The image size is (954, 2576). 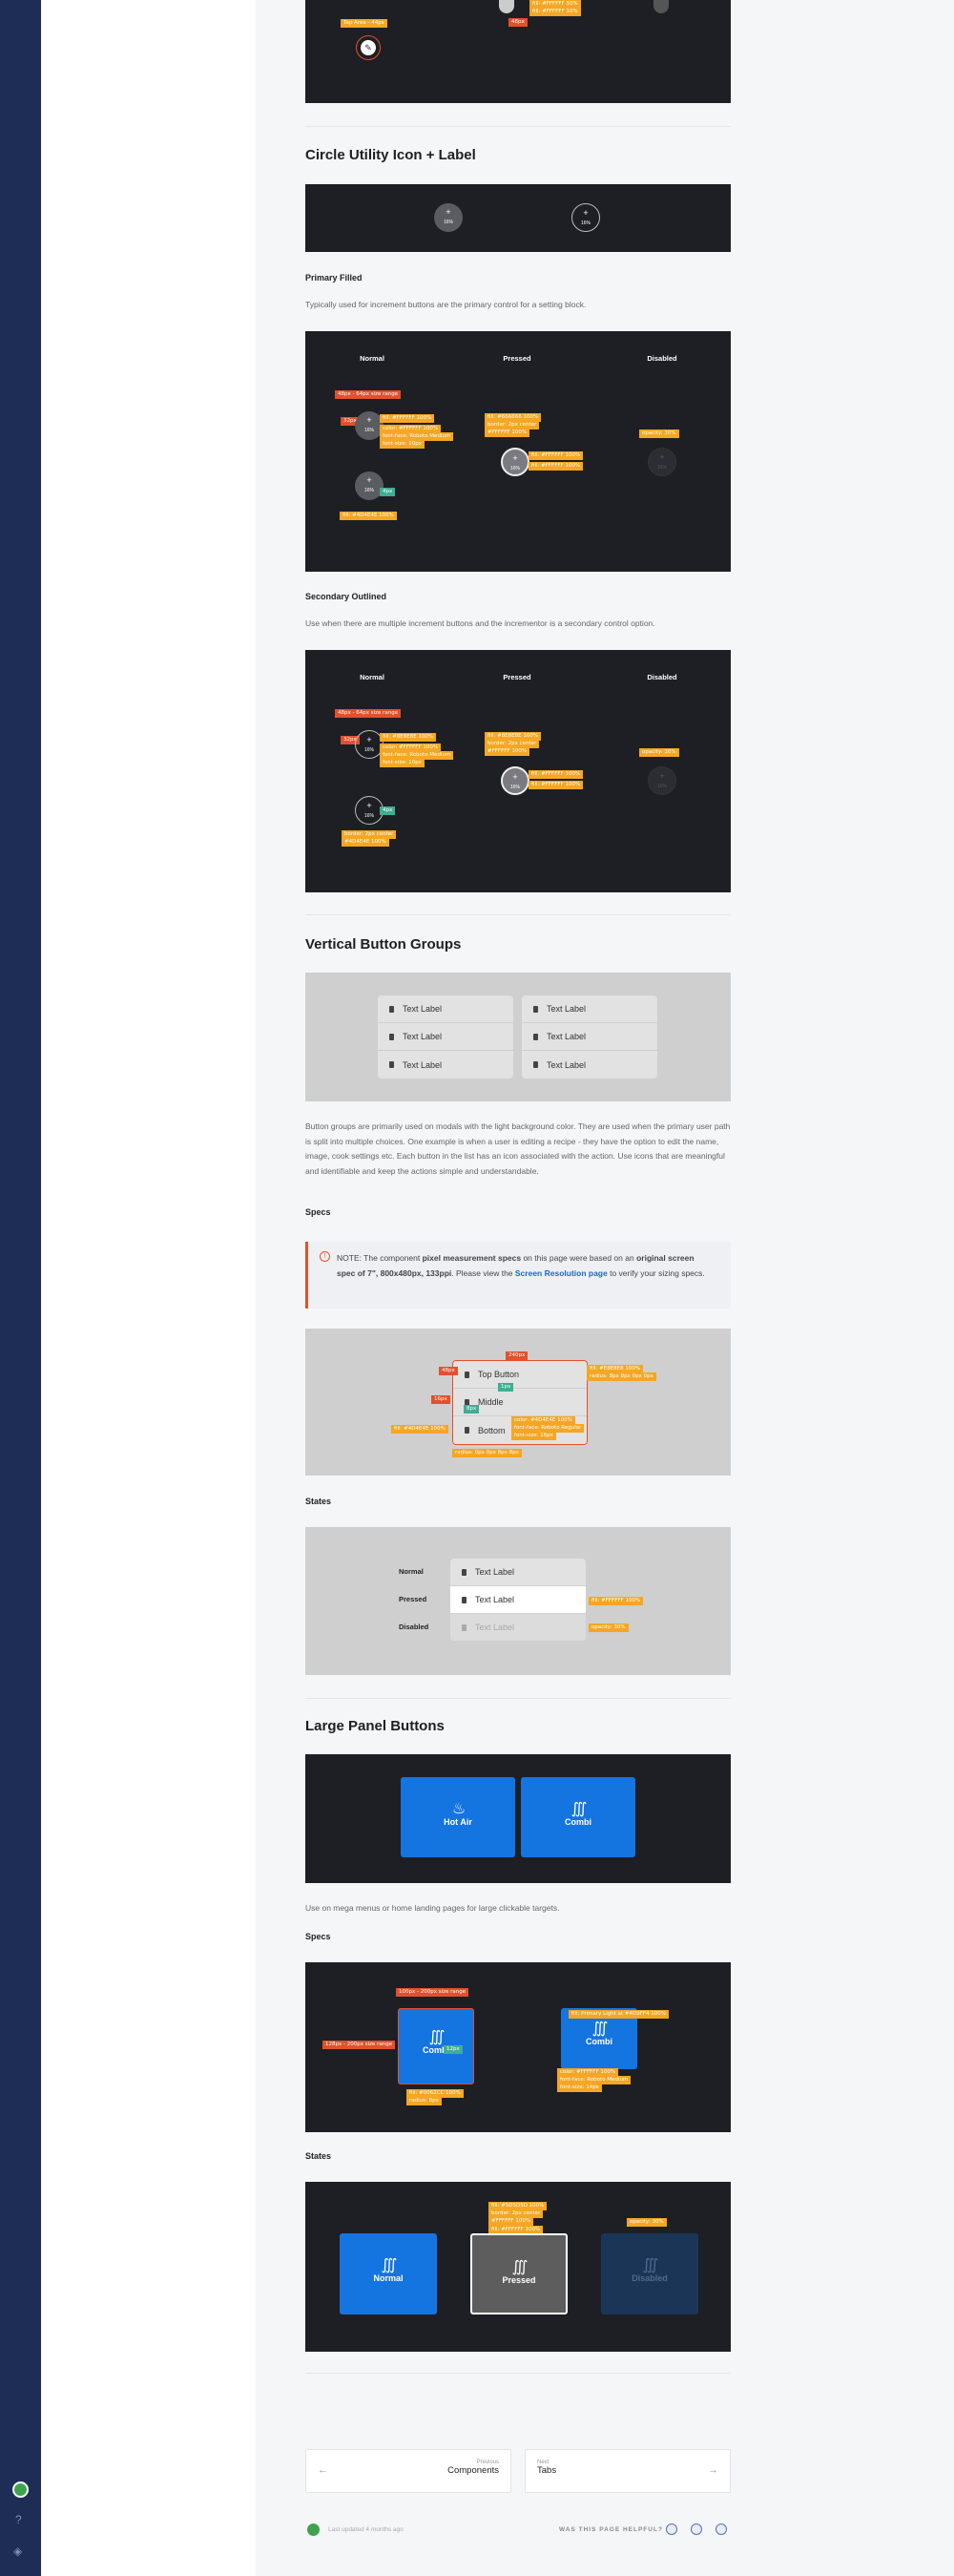 What do you see at coordinates (506, 6) in the screenshot?
I see `top-demo-circle` at bounding box center [506, 6].